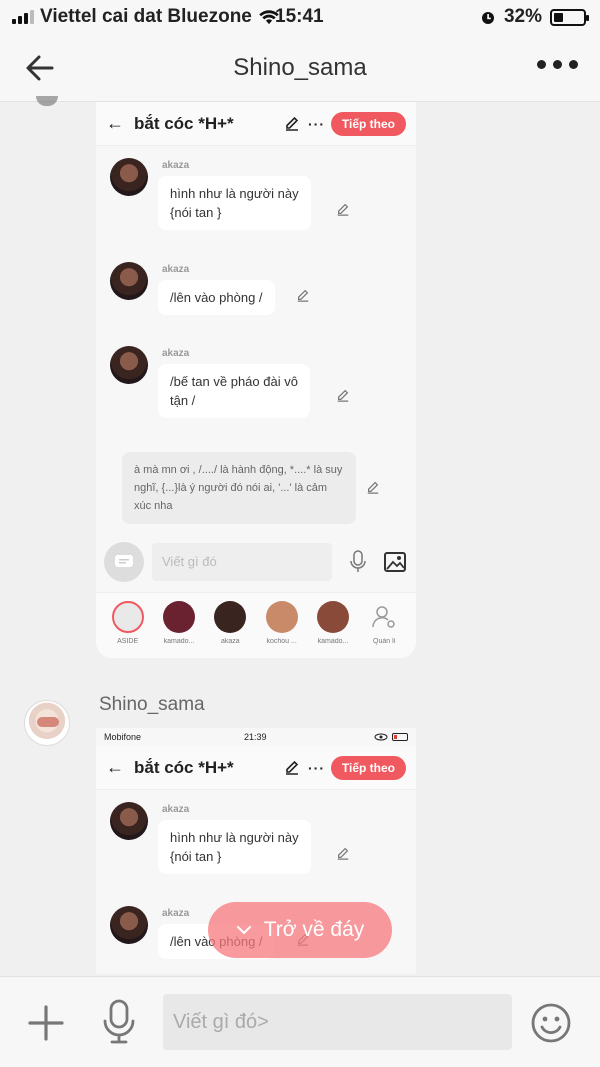 The height and width of the screenshot is (1067, 600). I want to click on eye-icon, so click(381, 737).